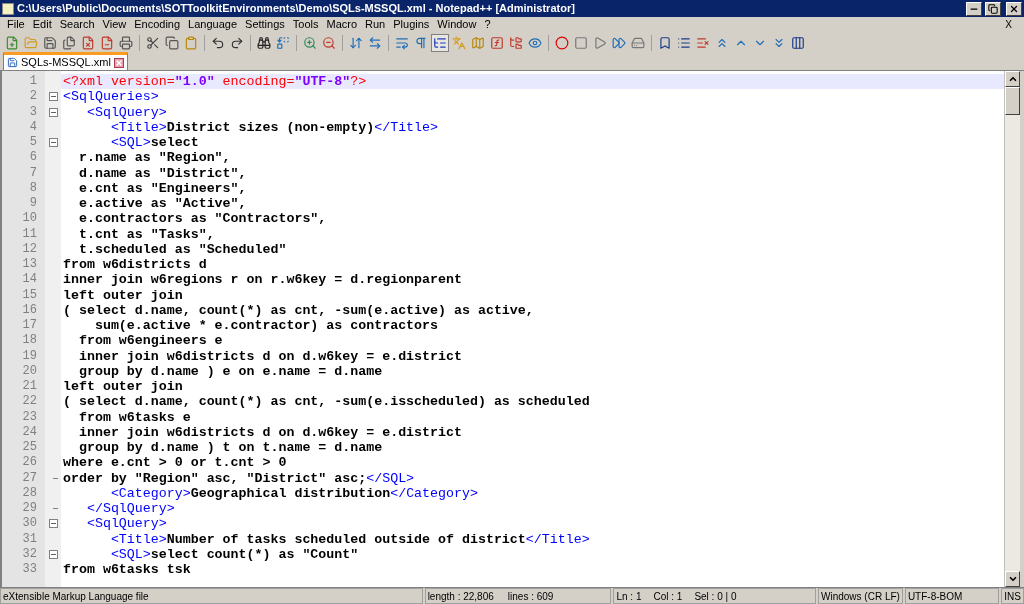  What do you see at coordinates (29, 524) in the screenshot?
I see `line-number: 30` at bounding box center [29, 524].